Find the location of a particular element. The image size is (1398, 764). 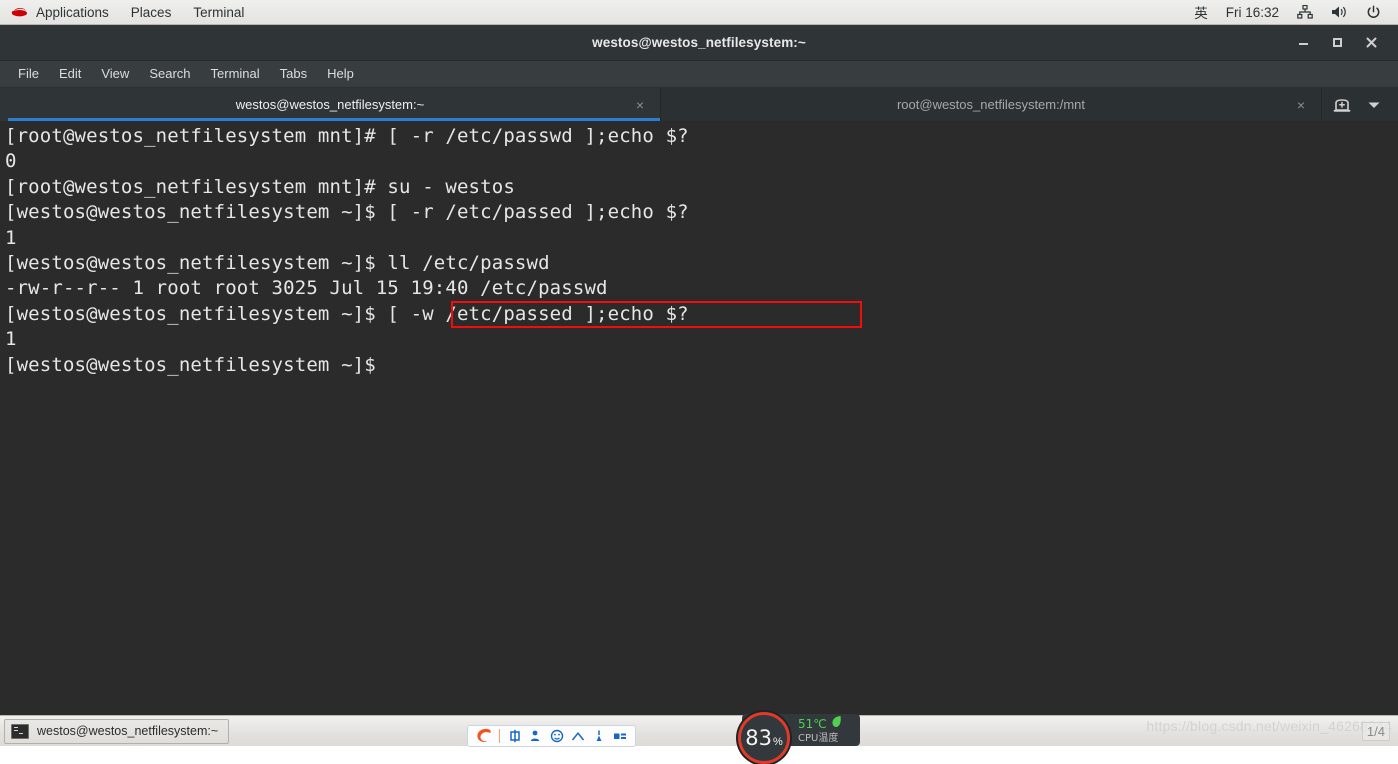

tab-label: root@westos_netfilesystem:/mnt is located at coordinates (991, 104).